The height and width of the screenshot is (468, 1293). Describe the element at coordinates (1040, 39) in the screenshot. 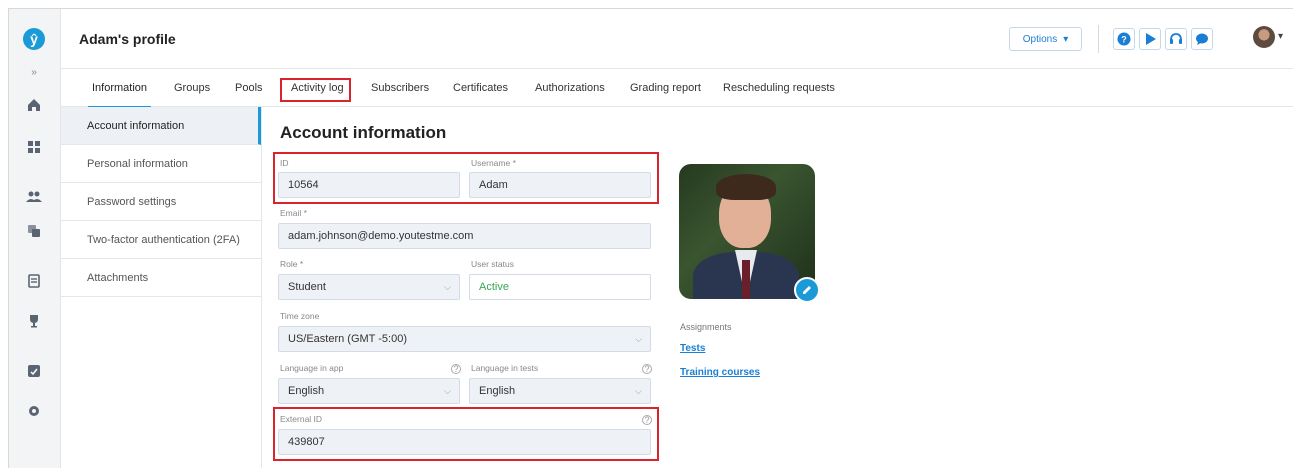

I see `options-label: Options` at that location.